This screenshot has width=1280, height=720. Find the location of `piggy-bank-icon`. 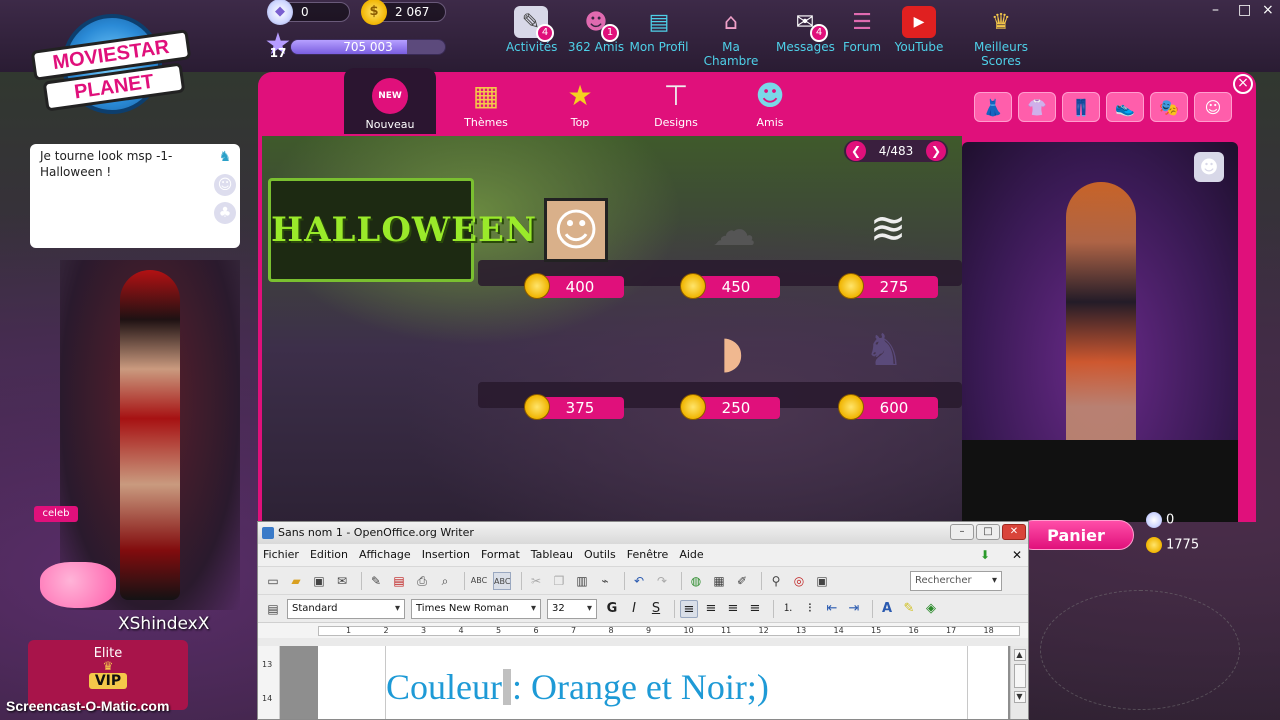

piggy-bank-icon is located at coordinates (78, 585).